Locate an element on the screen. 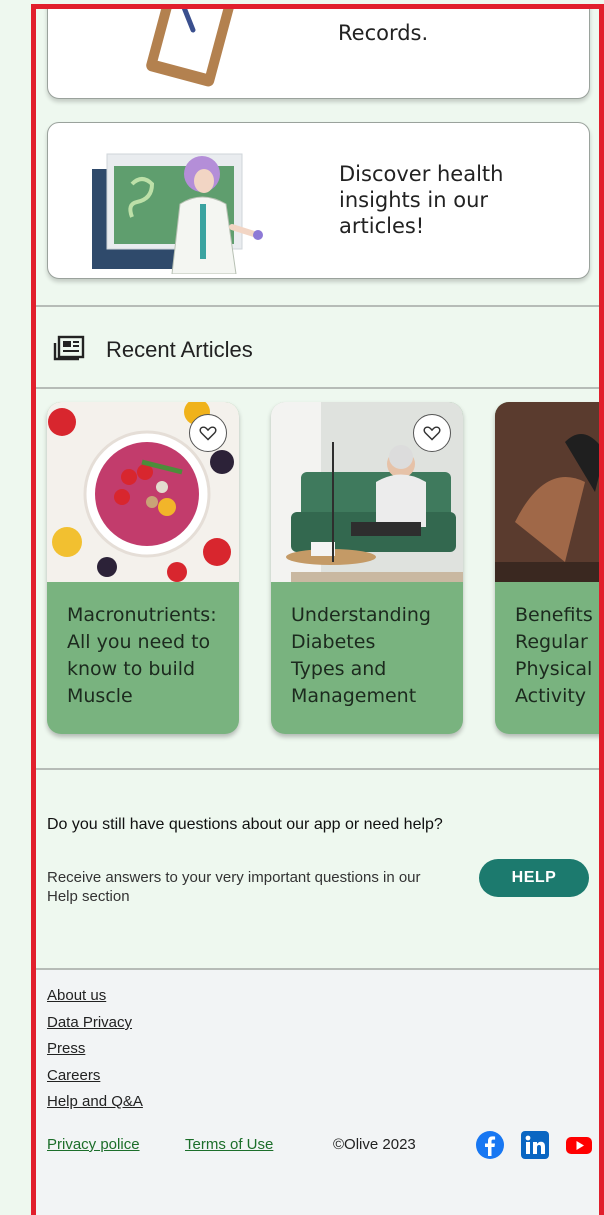 This screenshot has width=604, height=1215. terms-of-use-link: Terms of Use is located at coordinates (229, 1144).